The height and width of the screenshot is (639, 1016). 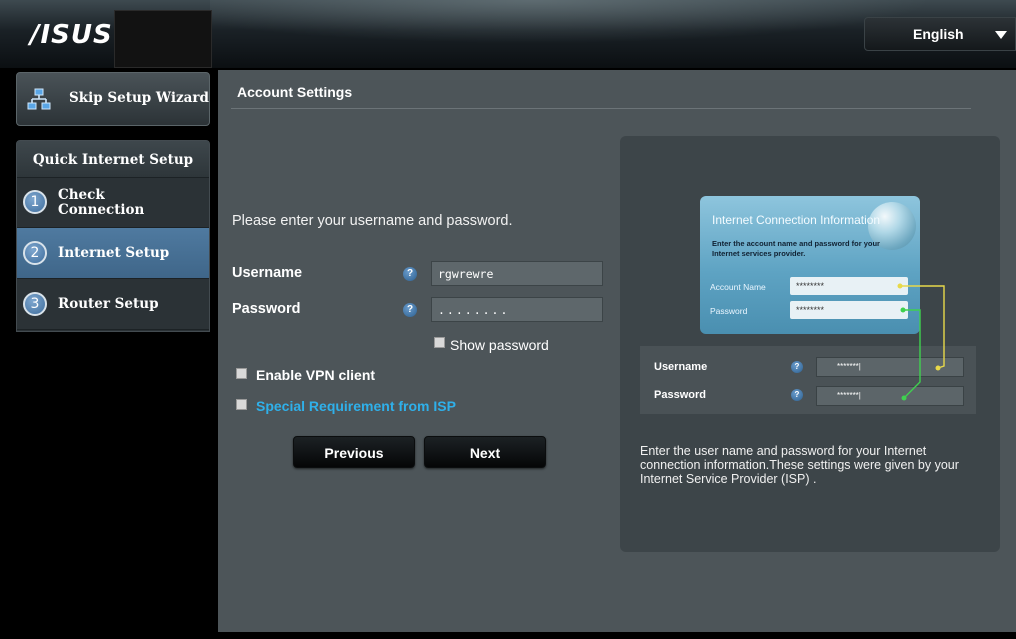 I want to click on step-number-badge: 1, so click(x=35, y=202).